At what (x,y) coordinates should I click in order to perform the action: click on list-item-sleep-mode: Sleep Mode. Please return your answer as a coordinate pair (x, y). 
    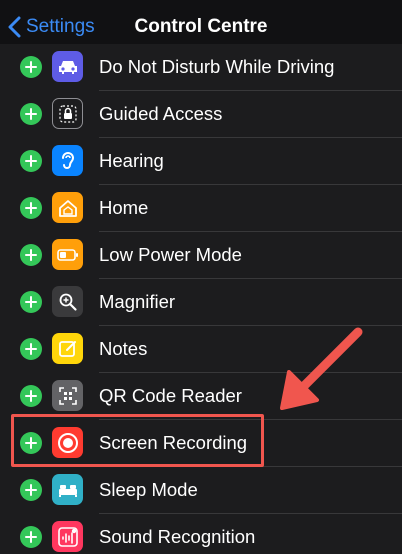
    Looking at the image, I should click on (201, 490).